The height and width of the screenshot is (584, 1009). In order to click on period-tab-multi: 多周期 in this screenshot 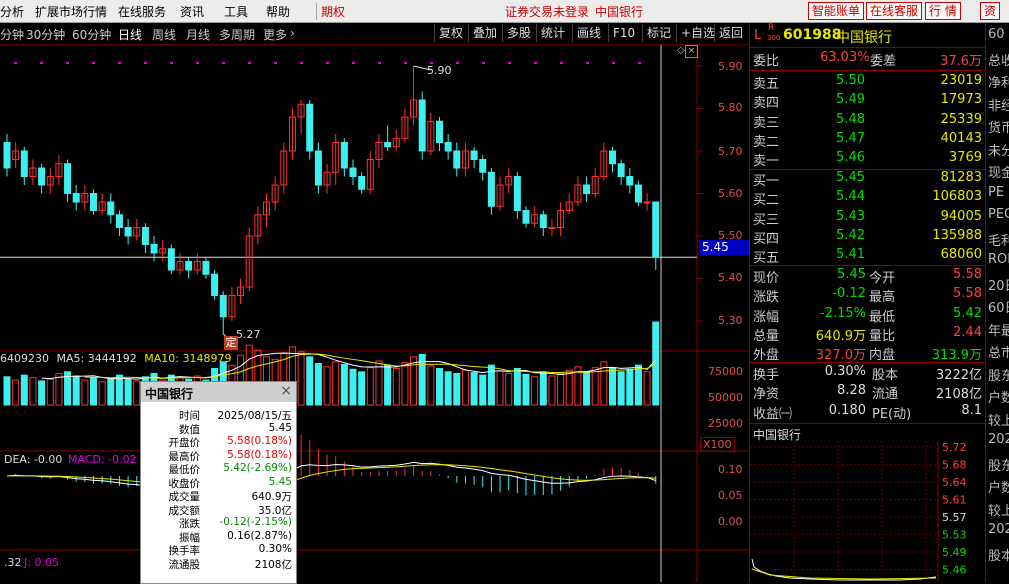, I will do `click(237, 34)`.